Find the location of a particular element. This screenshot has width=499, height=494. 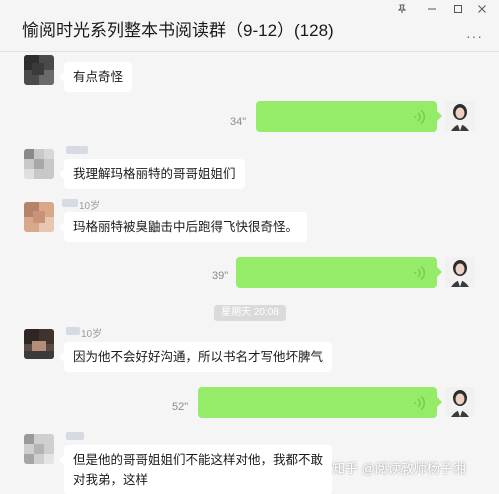

more-options-icon: ··· is located at coordinates (474, 36).